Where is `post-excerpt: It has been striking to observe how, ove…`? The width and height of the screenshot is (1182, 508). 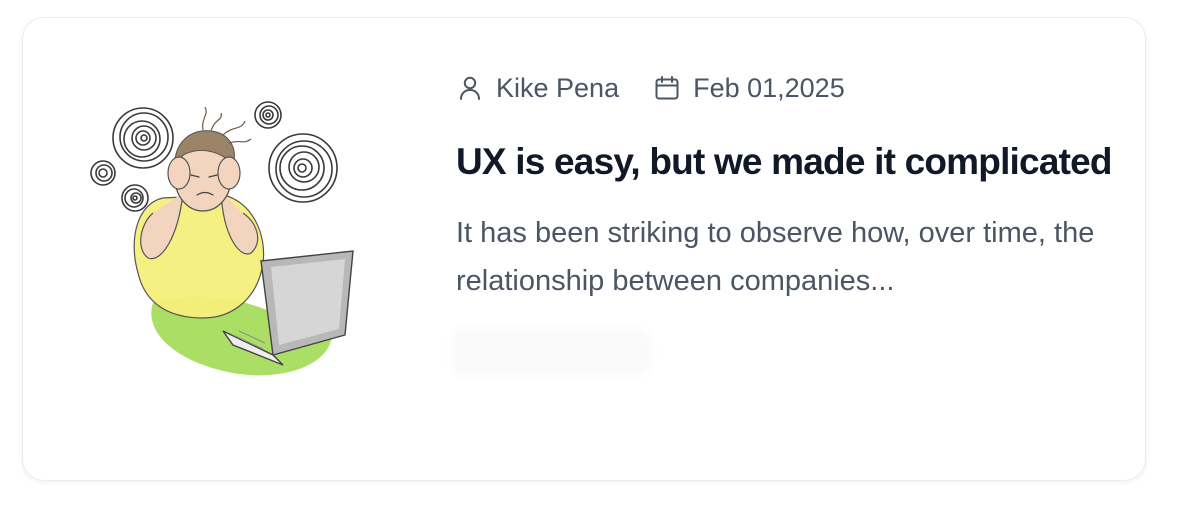
post-excerpt: It has been striking to observe how, ove… is located at coordinates (775, 257).